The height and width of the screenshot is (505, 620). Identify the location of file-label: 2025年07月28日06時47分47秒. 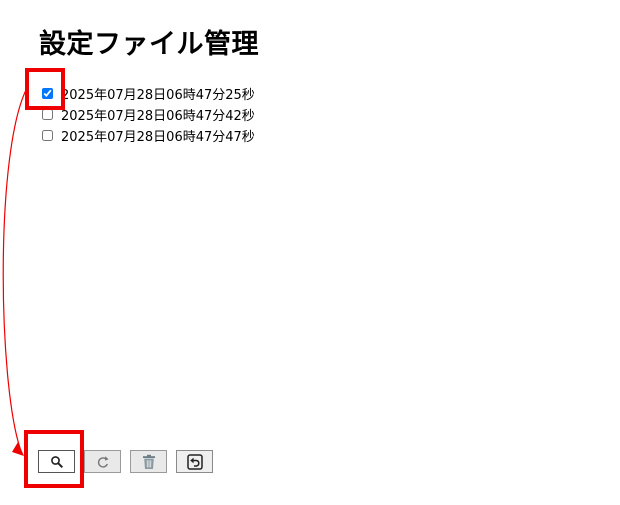
(158, 137).